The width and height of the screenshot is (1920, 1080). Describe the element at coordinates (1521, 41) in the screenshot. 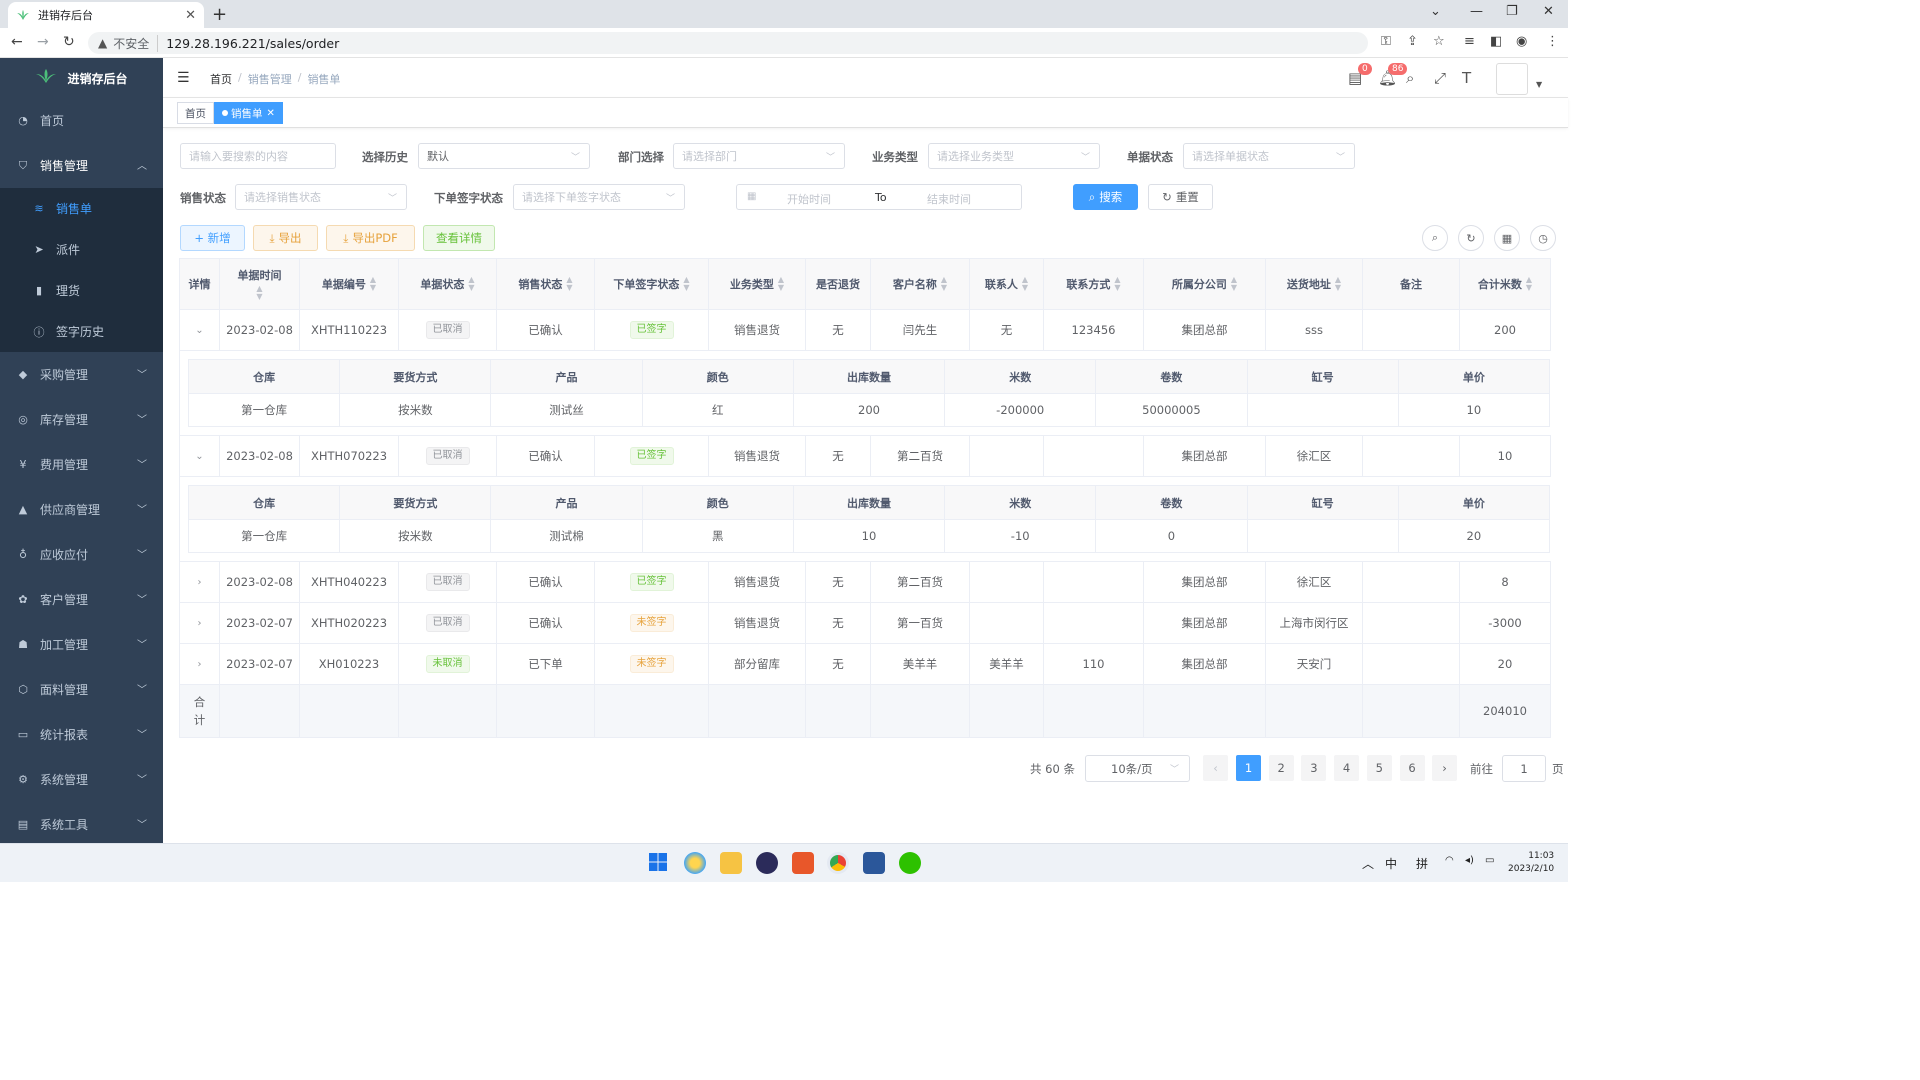

I see `profile-icon: ◉` at that location.